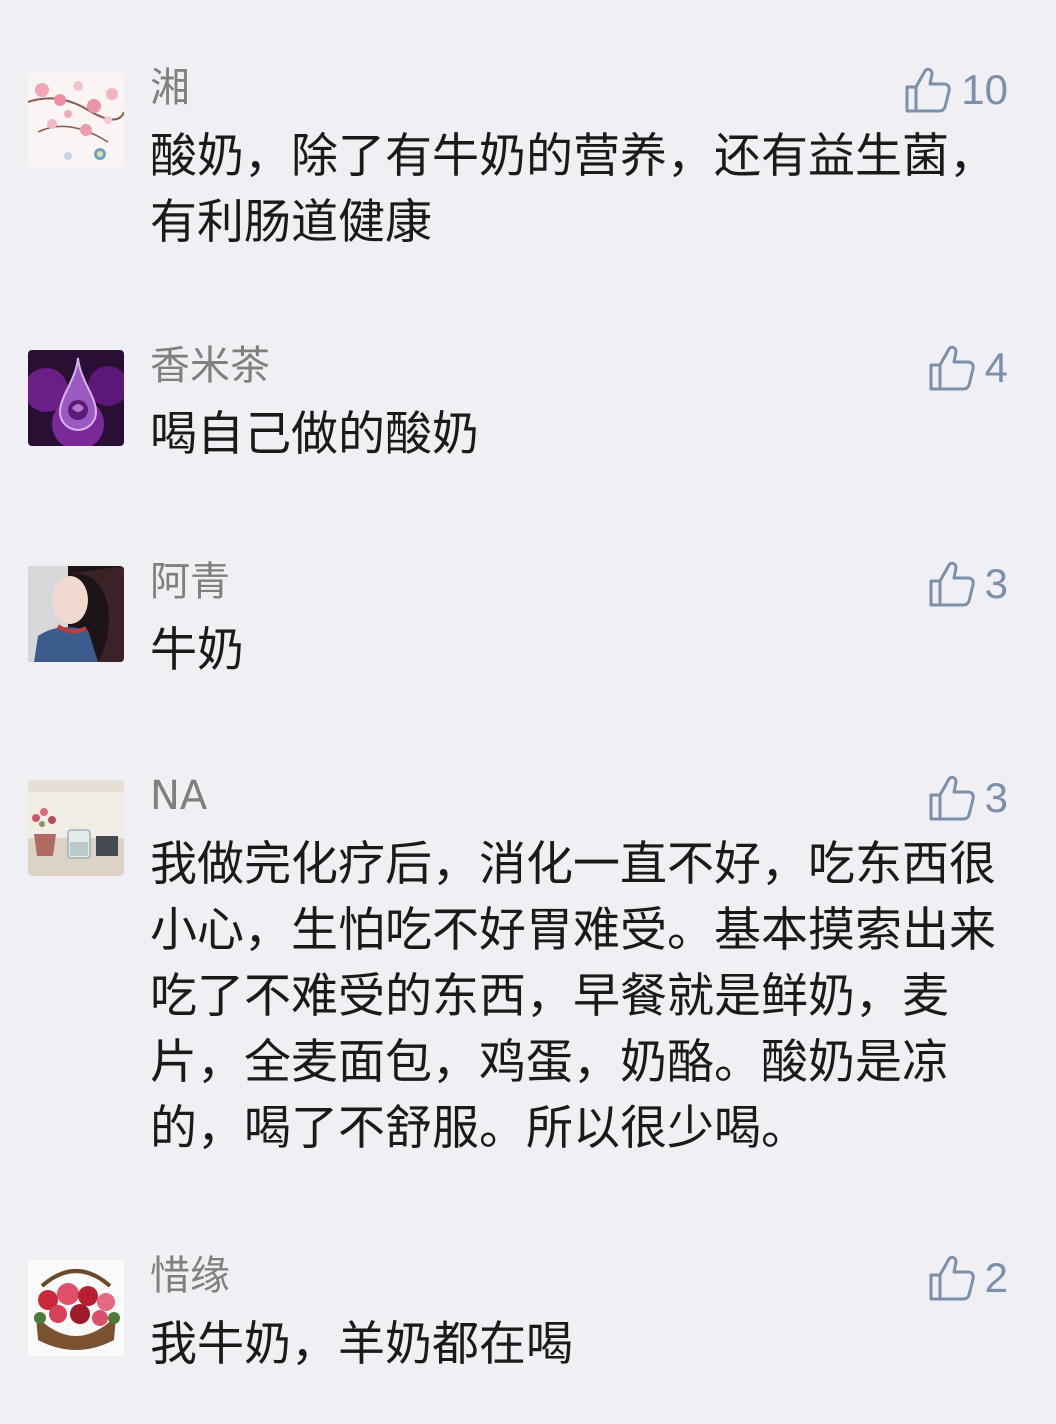 This screenshot has width=1056, height=1424. Describe the element at coordinates (996, 1277) in the screenshot. I see `like-count: 2` at that location.